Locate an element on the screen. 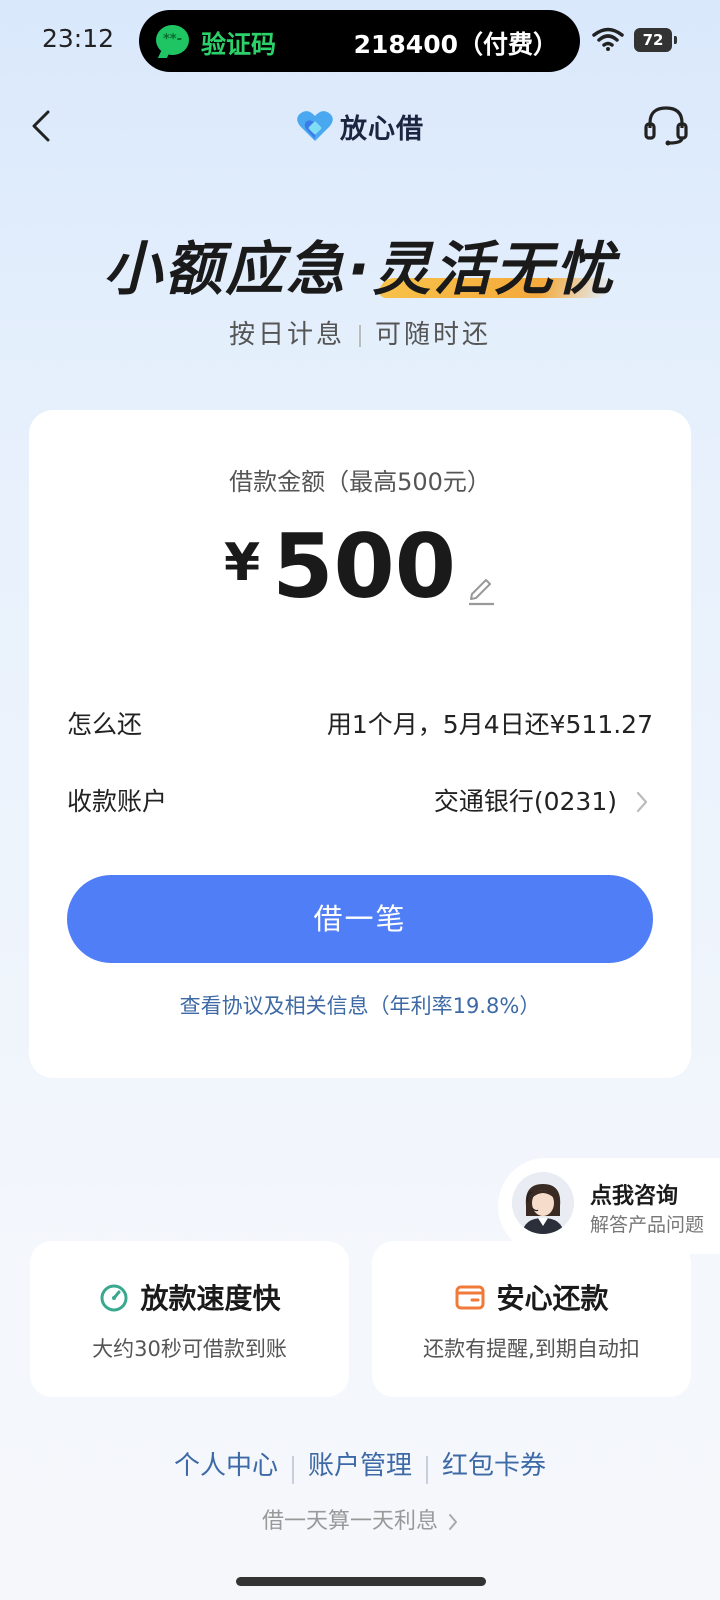 The image size is (720, 1600). interest-note-text: 借一天算一天利息 is located at coordinates (349, 1521).